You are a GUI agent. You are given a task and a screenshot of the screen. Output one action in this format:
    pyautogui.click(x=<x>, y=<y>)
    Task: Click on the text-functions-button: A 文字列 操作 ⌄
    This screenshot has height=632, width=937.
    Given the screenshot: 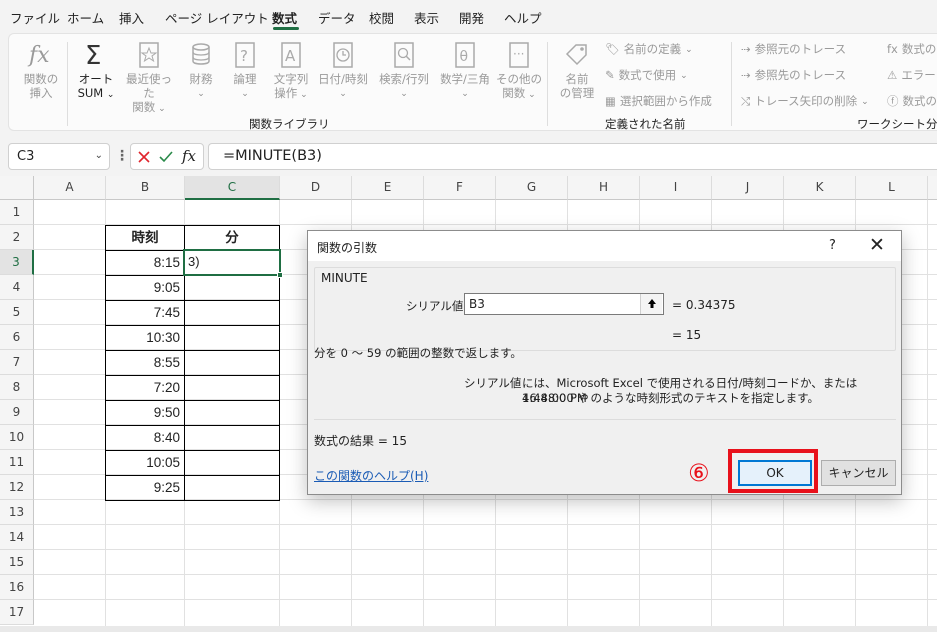 What is the action you would take?
    pyautogui.click(x=291, y=71)
    